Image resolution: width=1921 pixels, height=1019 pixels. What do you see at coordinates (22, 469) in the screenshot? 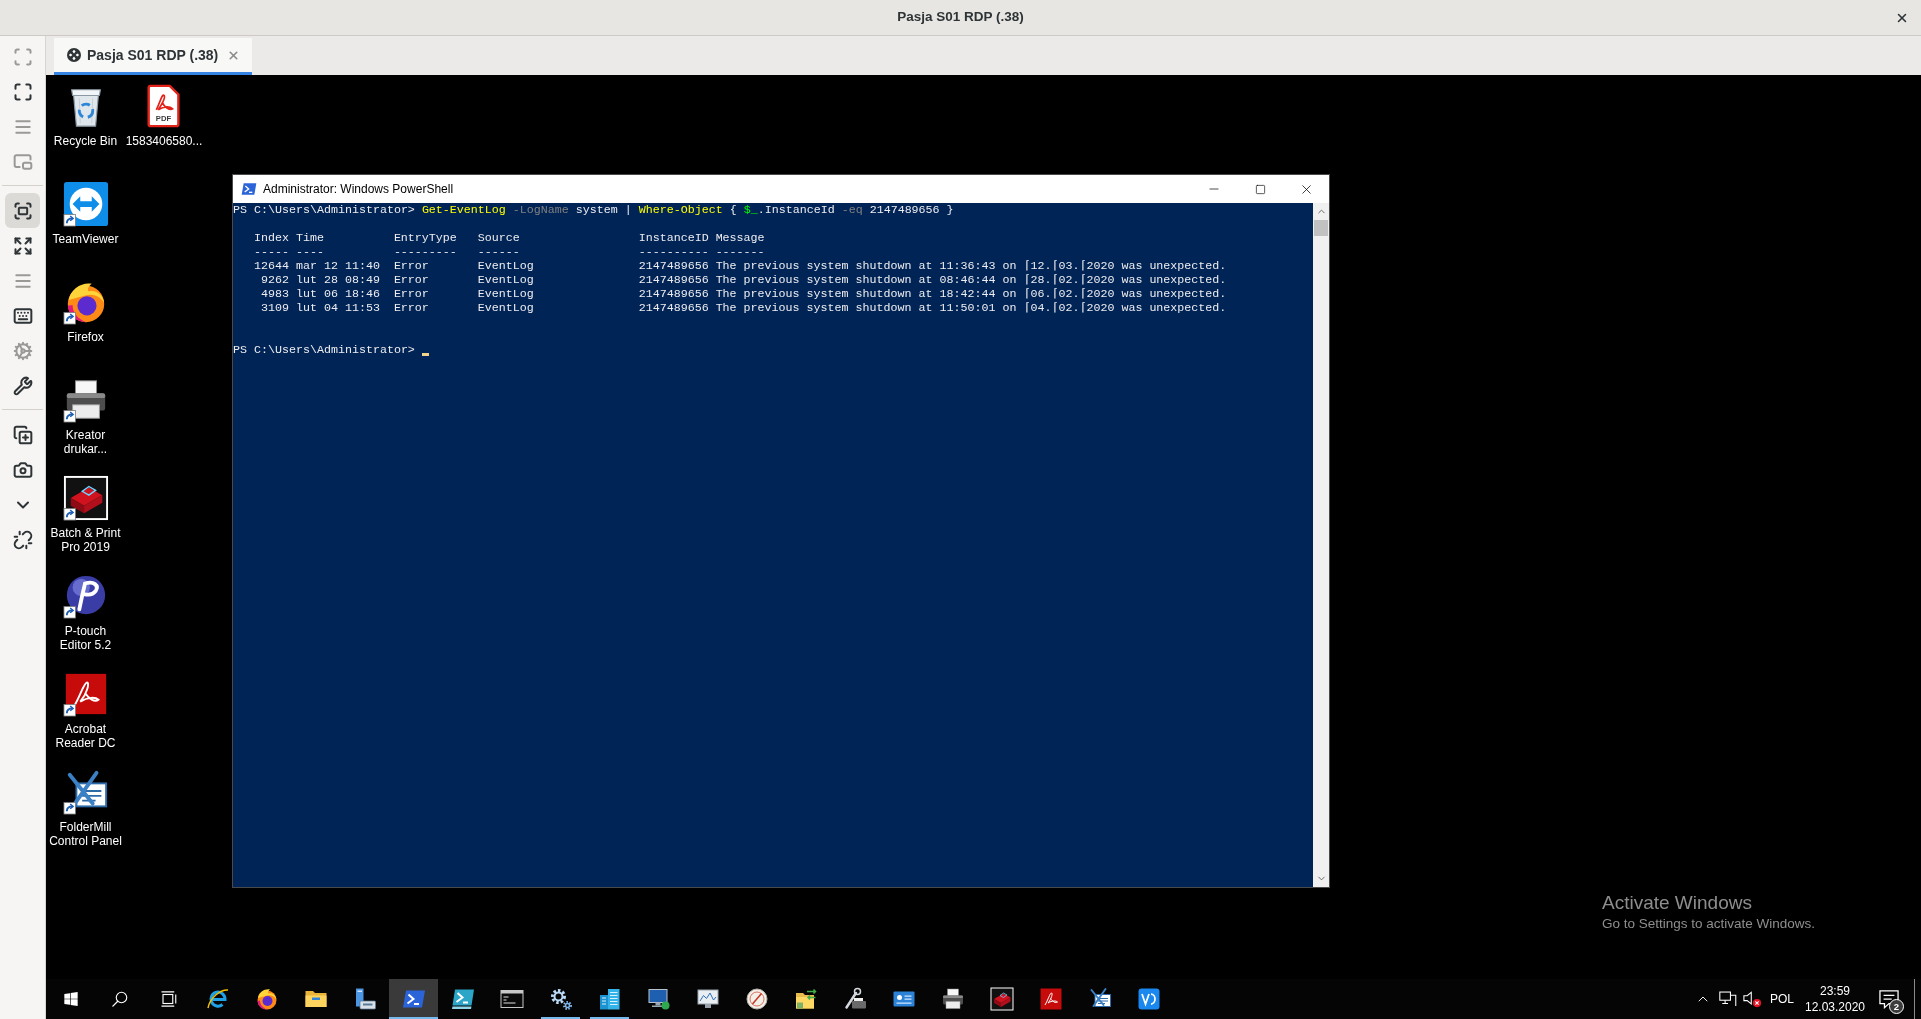
I see `camera-icon` at bounding box center [22, 469].